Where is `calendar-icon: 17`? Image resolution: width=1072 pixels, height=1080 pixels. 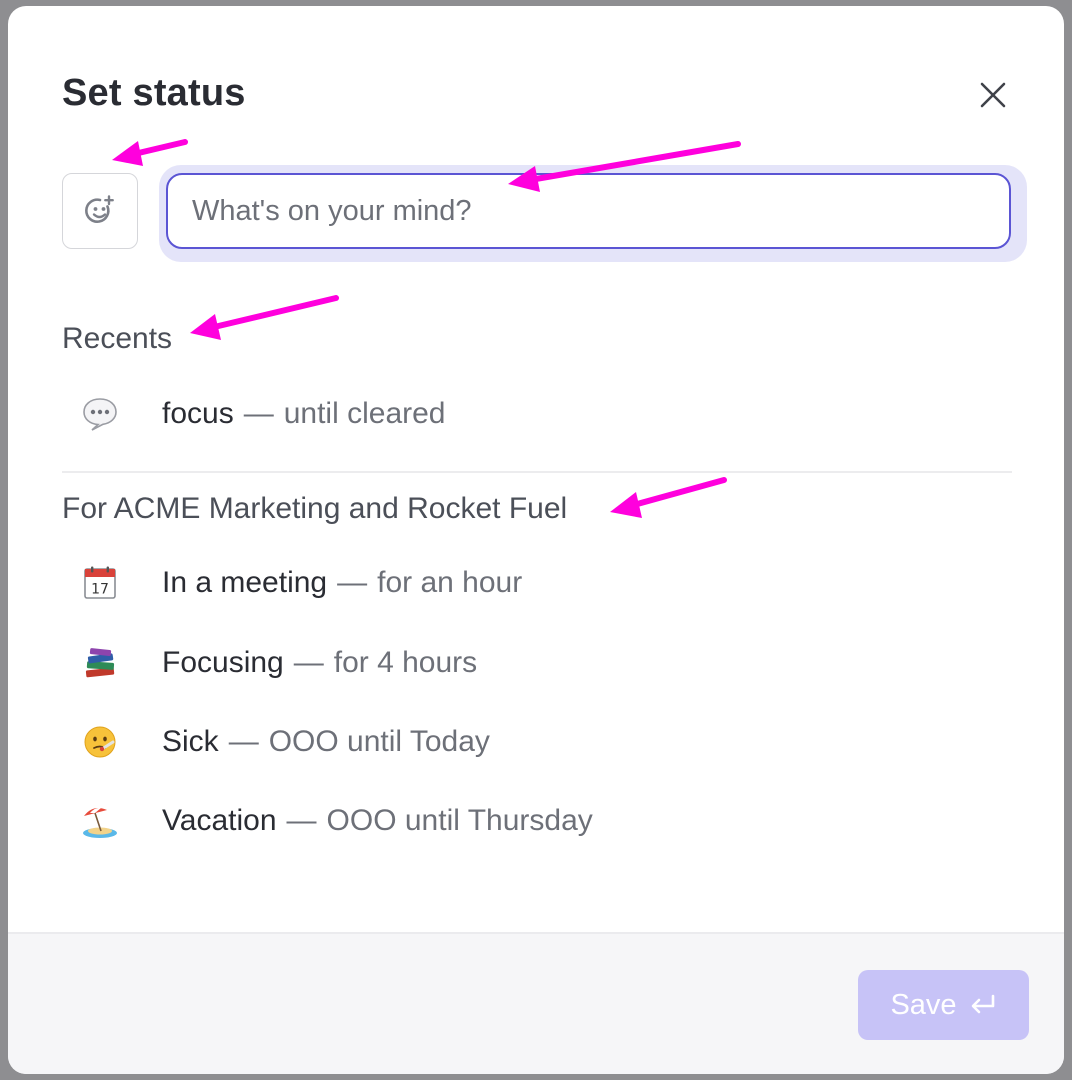
calendar-icon: 17 is located at coordinates (100, 583).